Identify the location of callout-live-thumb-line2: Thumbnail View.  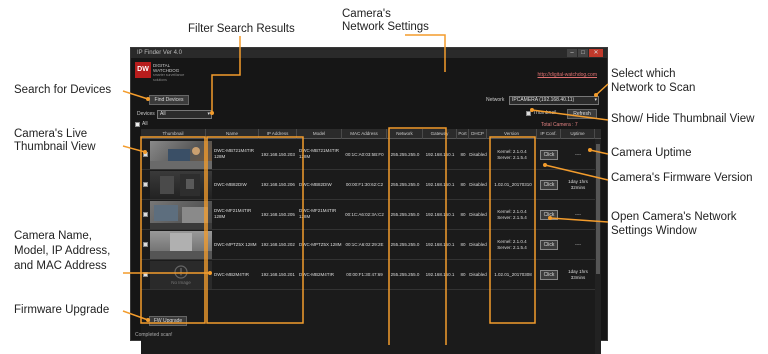
(55, 147).